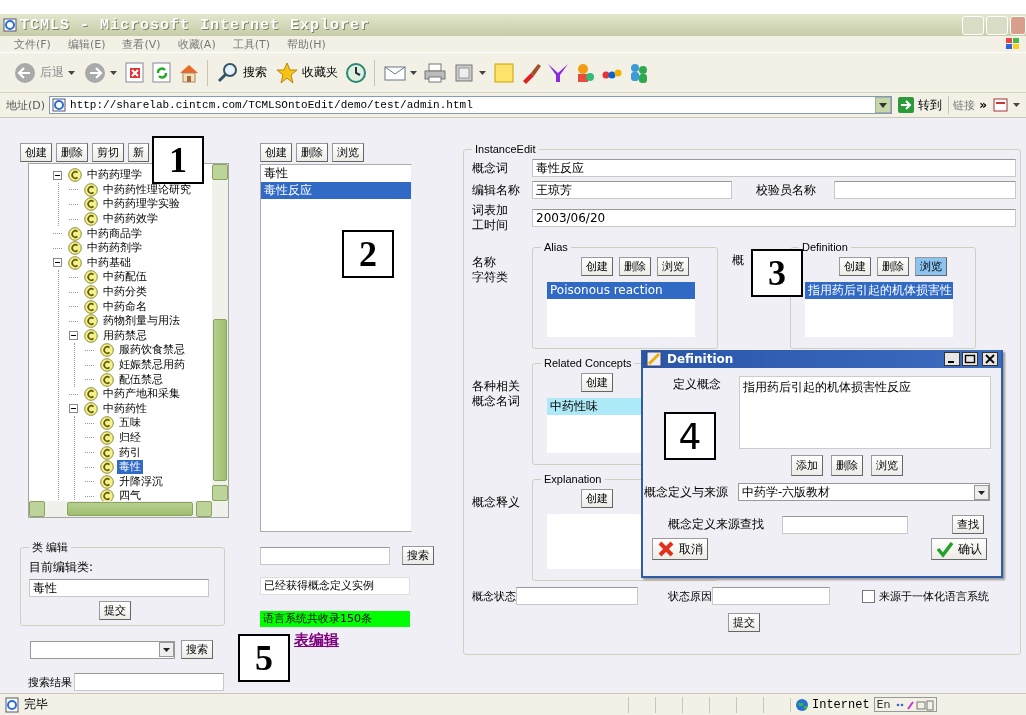 The image size is (1026, 715). Describe the element at coordinates (632, 190) in the screenshot. I see `input-field: 王琼芳` at that location.